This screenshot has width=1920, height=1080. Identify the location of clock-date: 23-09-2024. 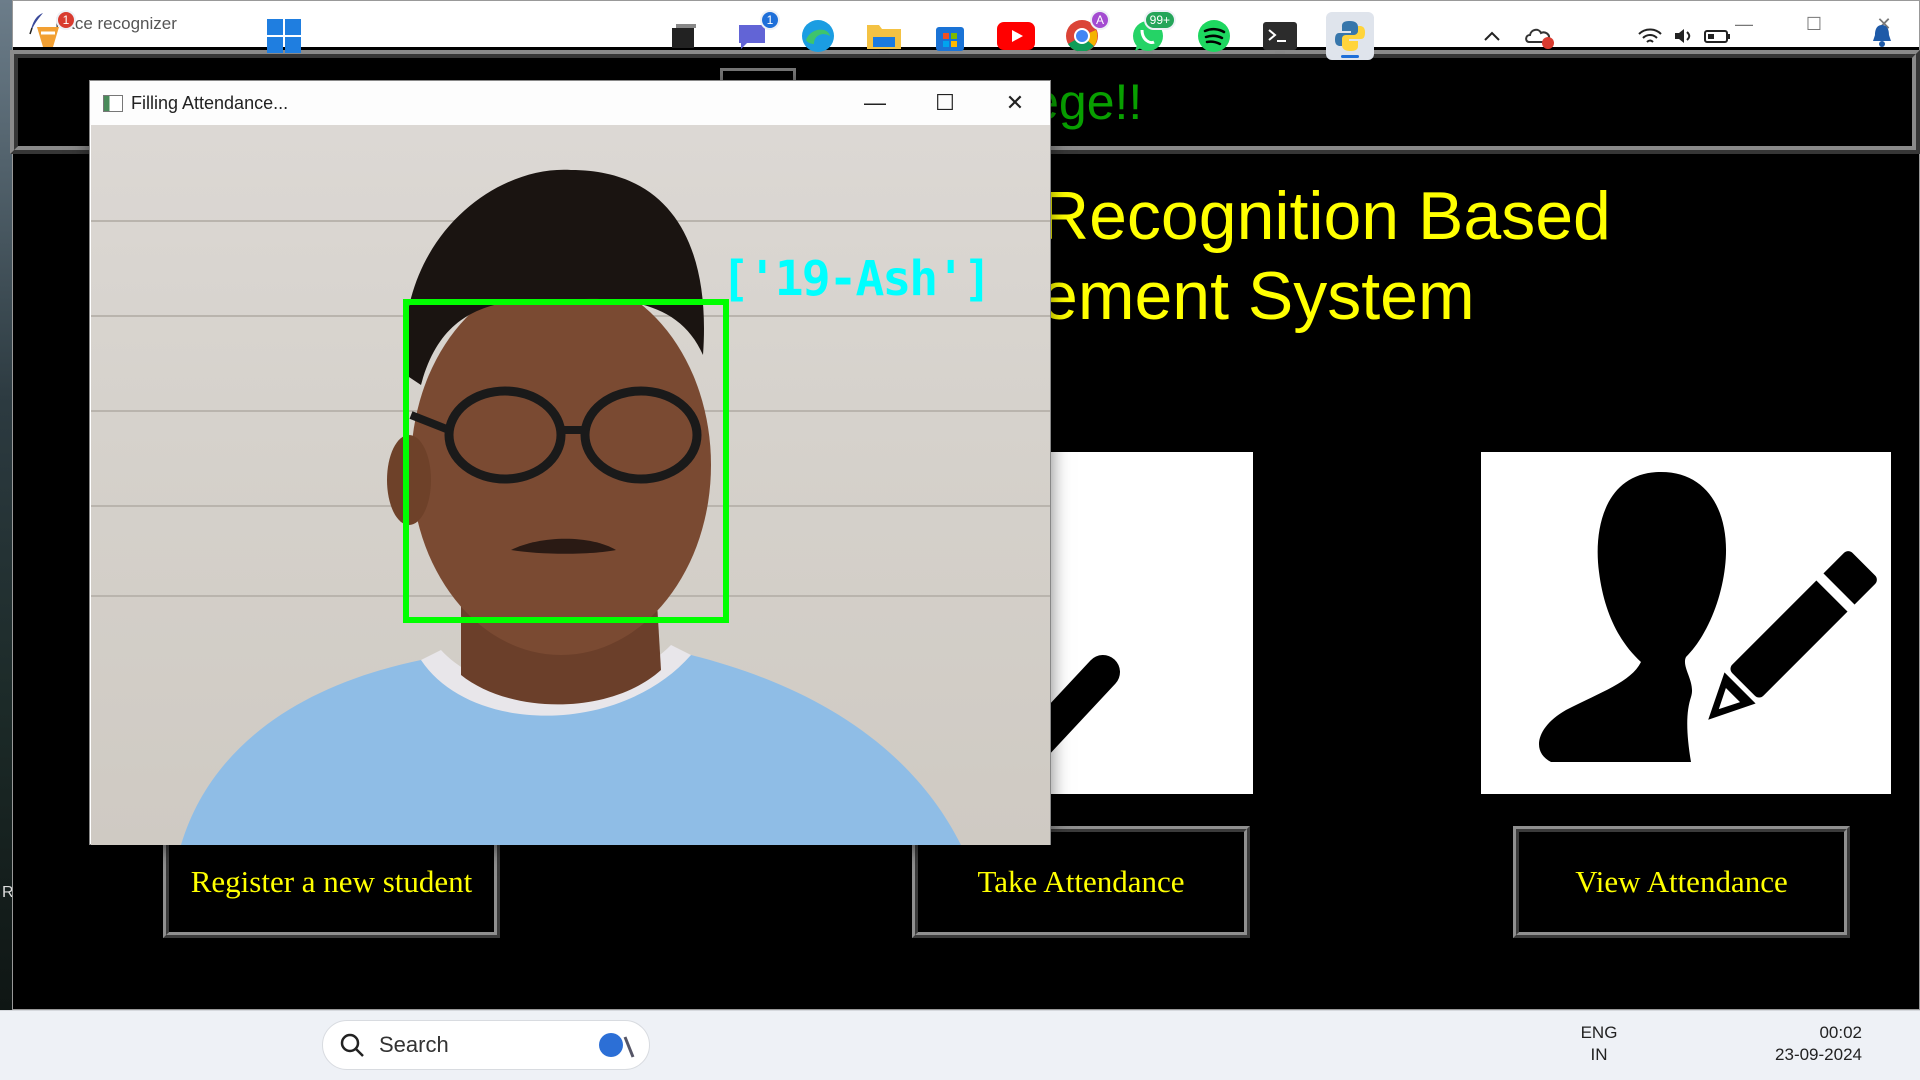
(1818, 1054).